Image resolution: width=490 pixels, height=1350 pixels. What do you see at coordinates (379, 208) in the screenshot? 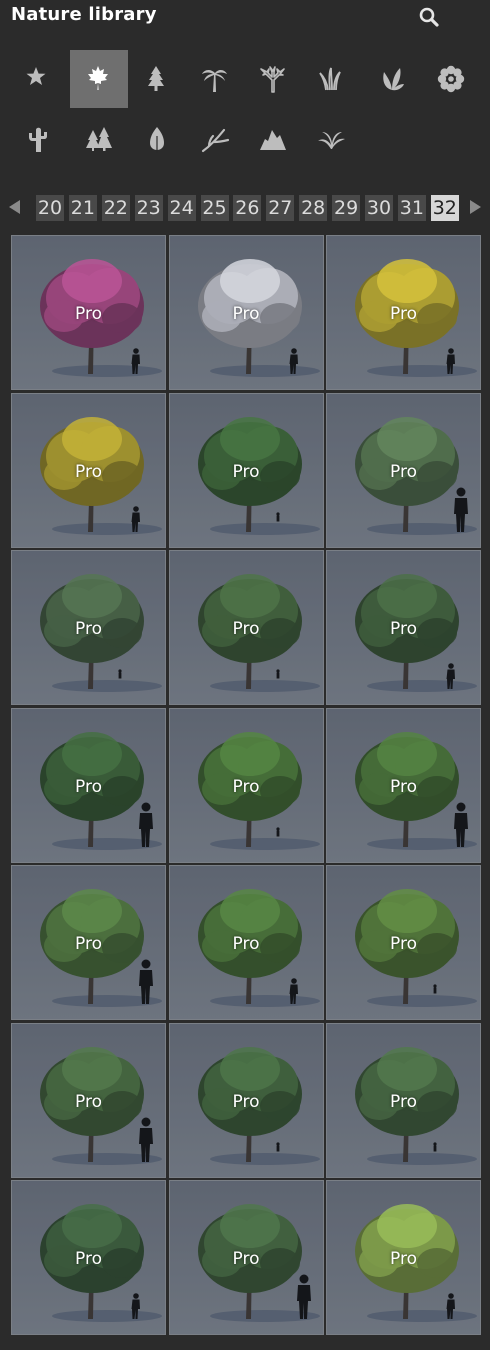
I see `page-button-30: 30` at bounding box center [379, 208].